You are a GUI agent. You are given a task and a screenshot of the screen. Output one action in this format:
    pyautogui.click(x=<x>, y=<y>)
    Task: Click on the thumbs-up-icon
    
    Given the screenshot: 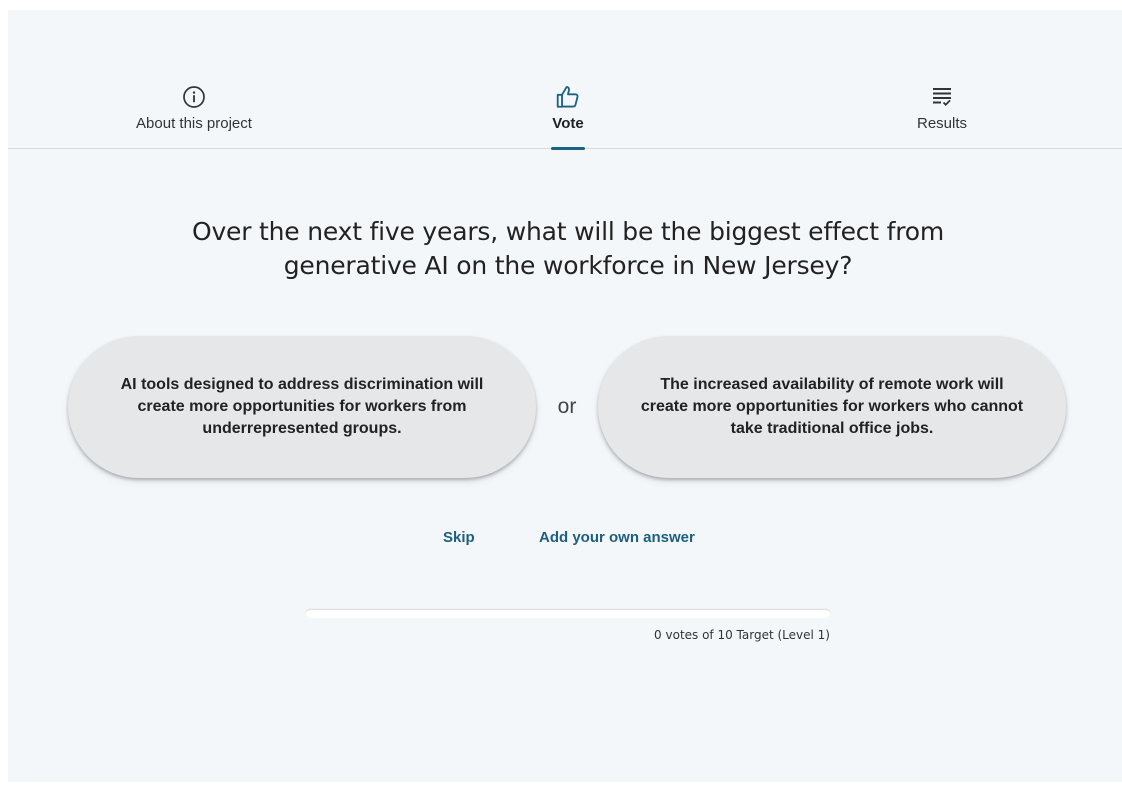 What is the action you would take?
    pyautogui.click(x=568, y=97)
    